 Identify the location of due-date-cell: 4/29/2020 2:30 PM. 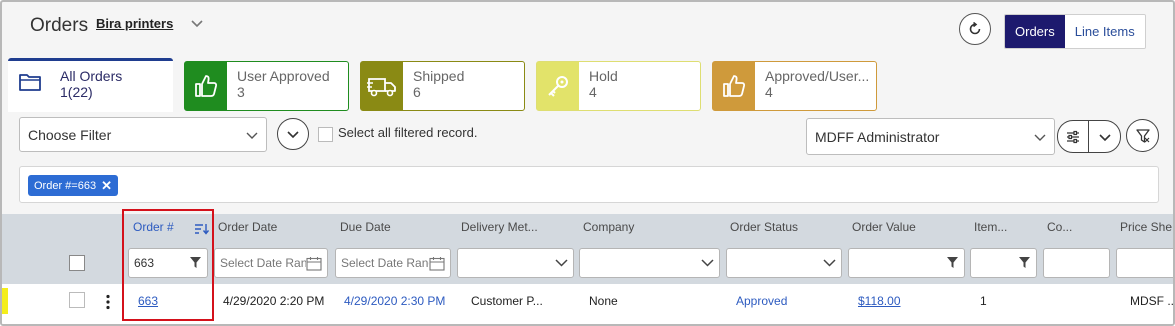
(395, 301).